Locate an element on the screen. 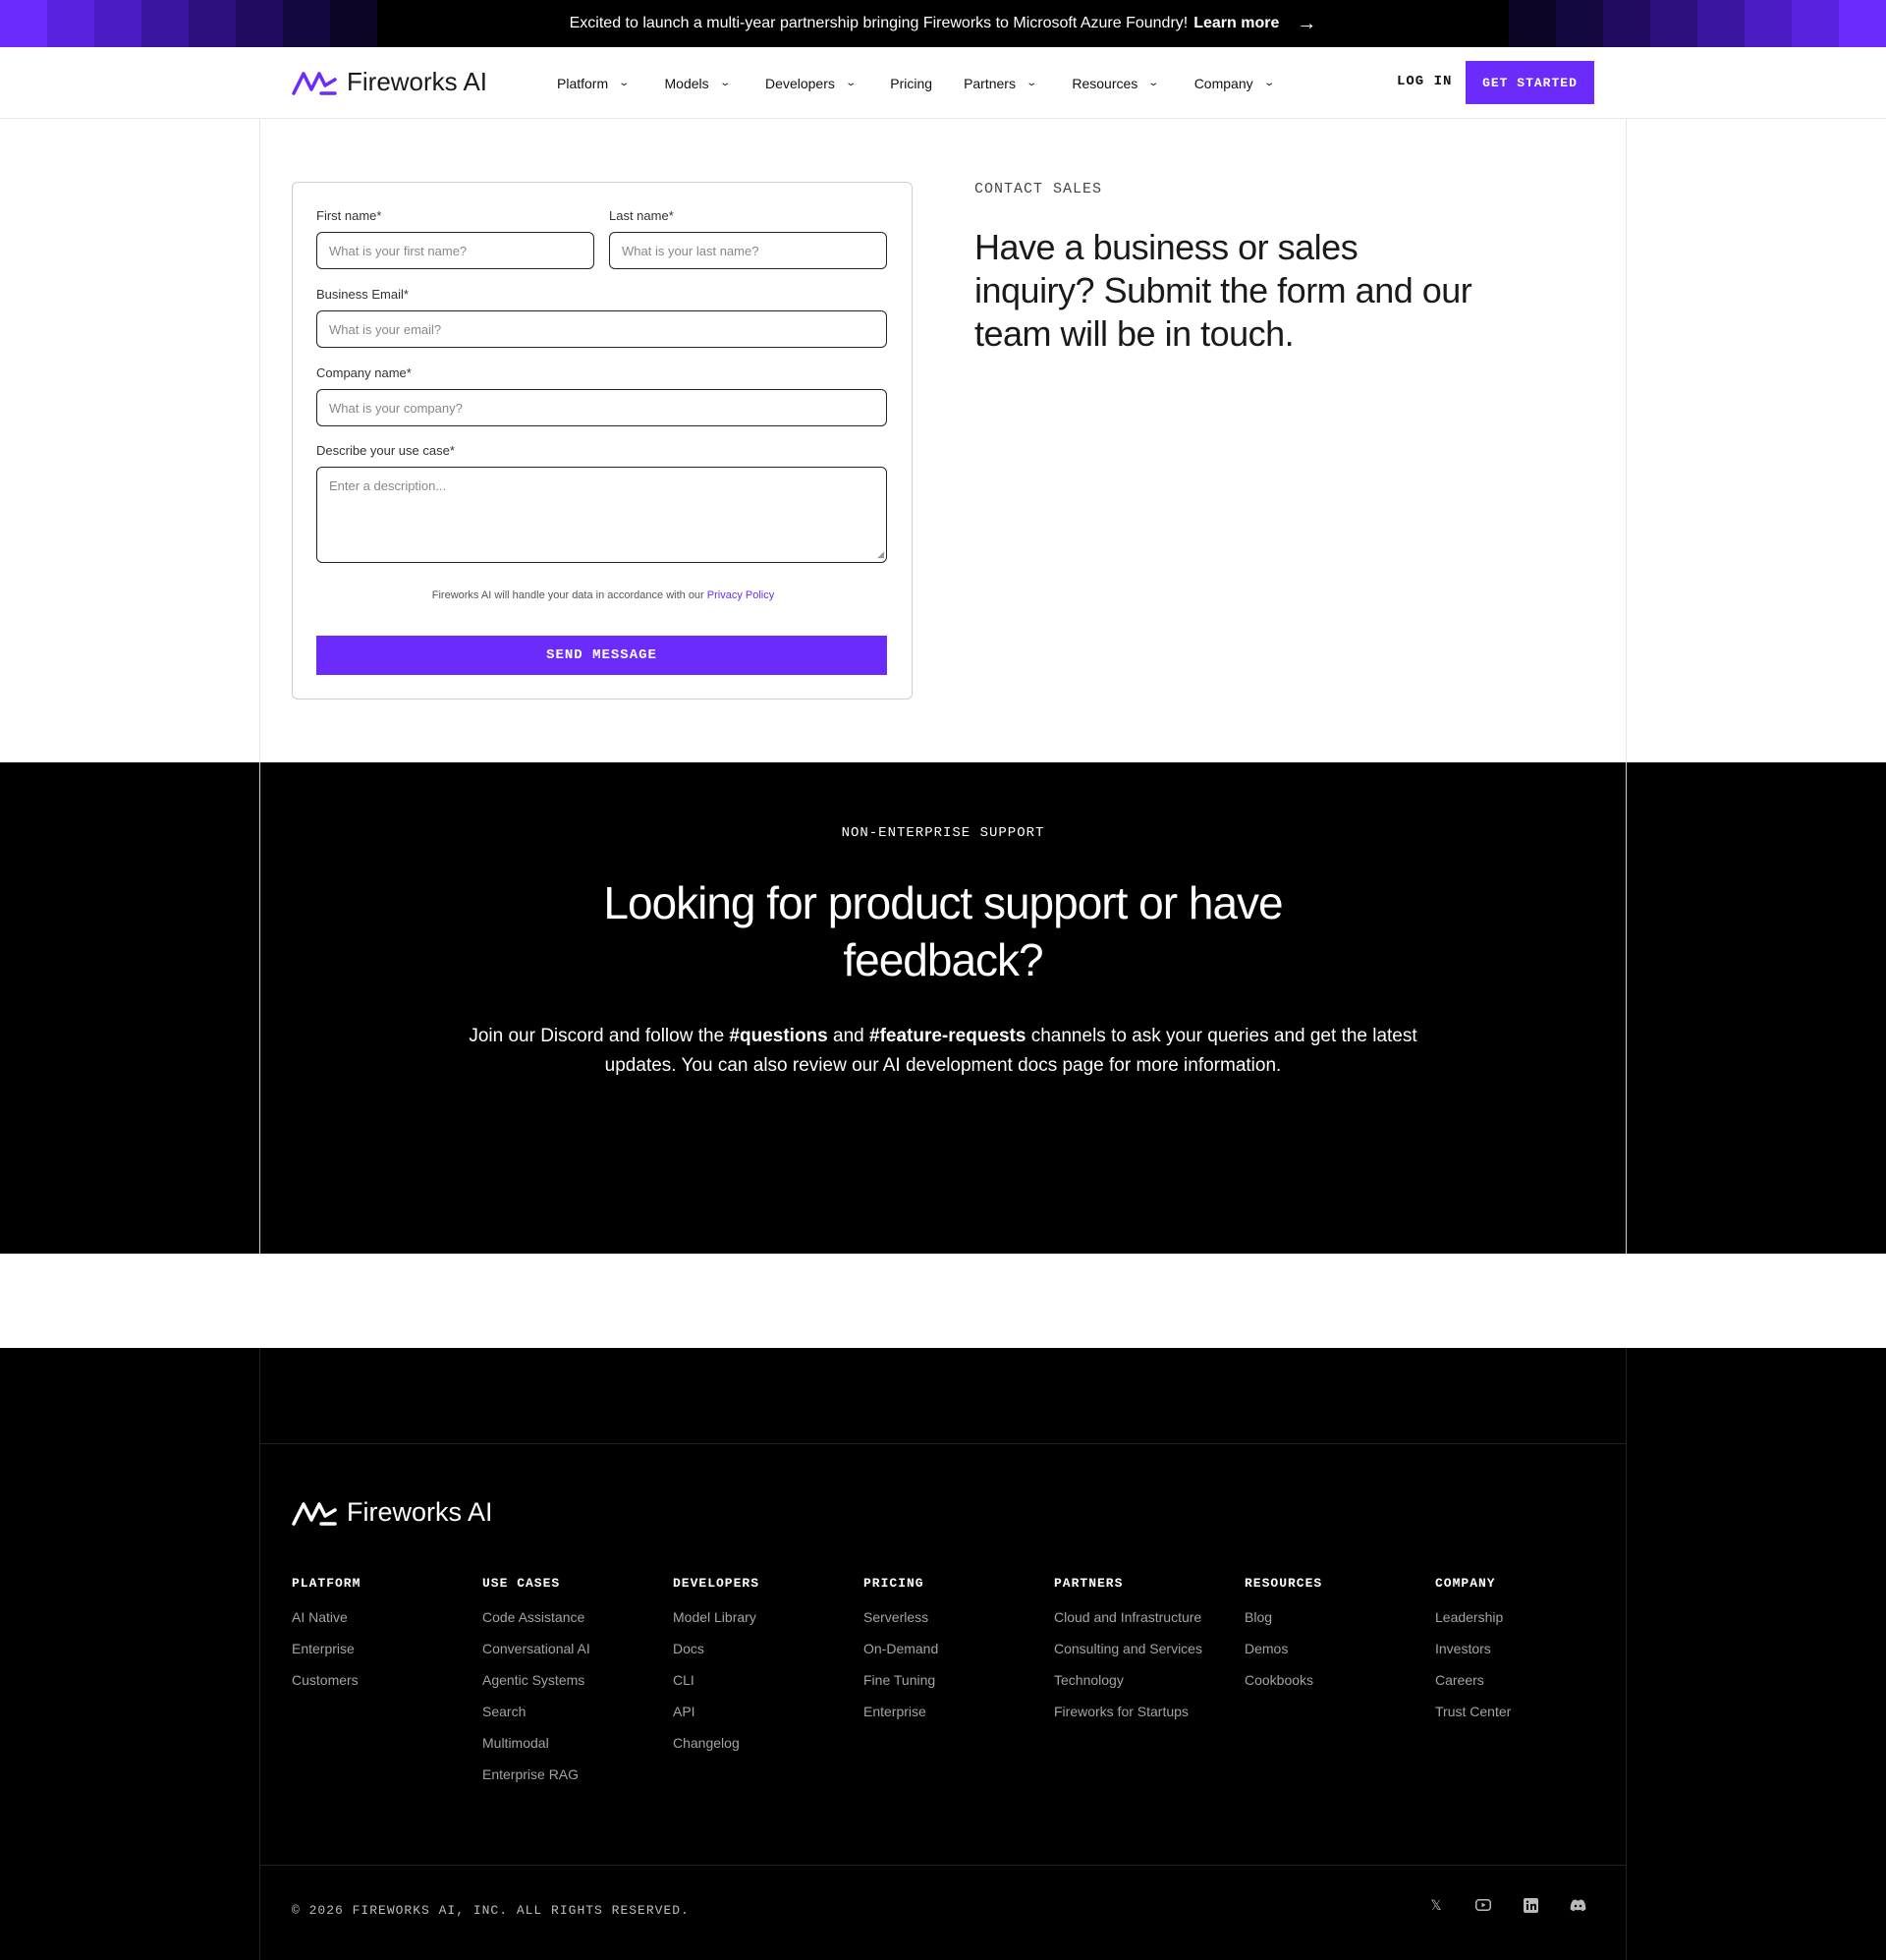  footer-link: Blog is located at coordinates (1338, 1625).